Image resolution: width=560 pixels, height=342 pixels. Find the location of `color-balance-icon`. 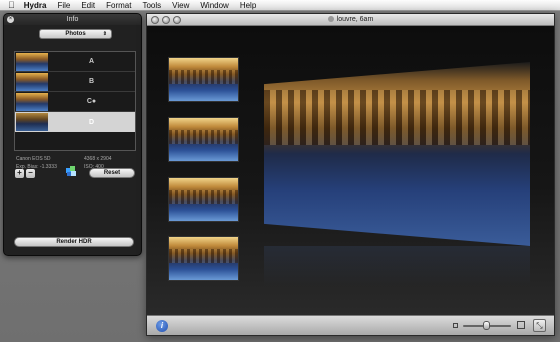

color-balance-icon is located at coordinates (71, 171).